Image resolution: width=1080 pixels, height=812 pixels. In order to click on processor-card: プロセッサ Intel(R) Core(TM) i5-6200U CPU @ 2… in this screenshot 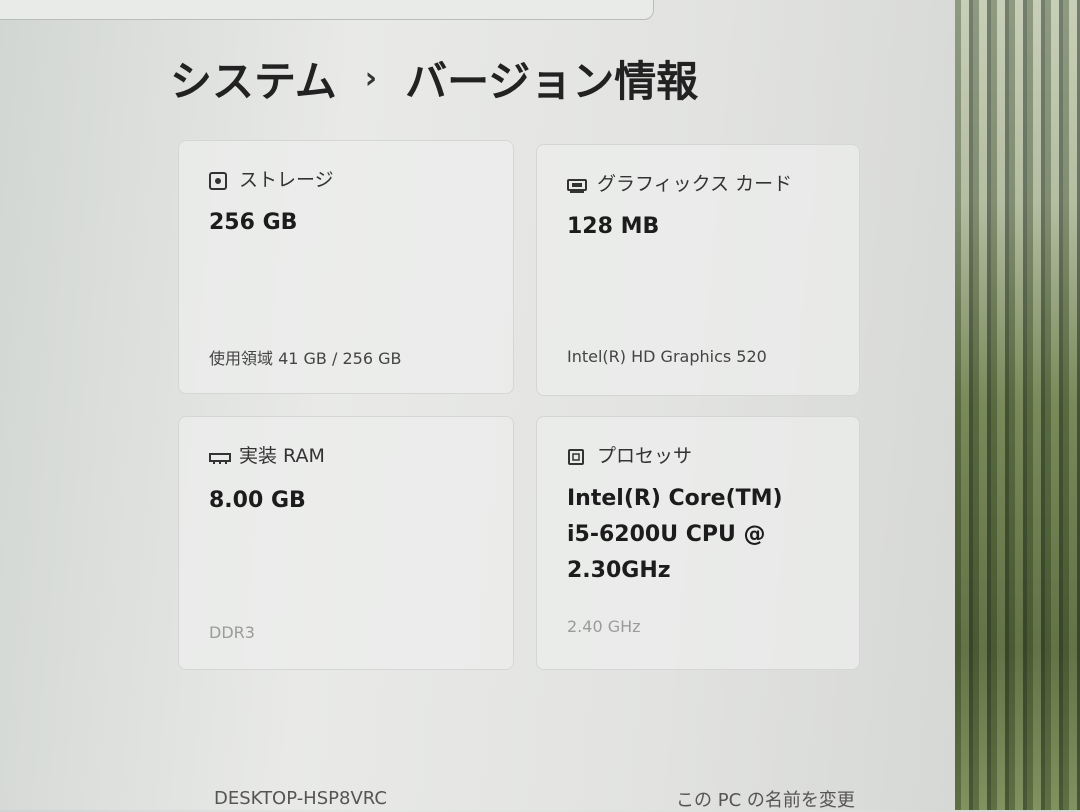, I will do `click(698, 543)`.